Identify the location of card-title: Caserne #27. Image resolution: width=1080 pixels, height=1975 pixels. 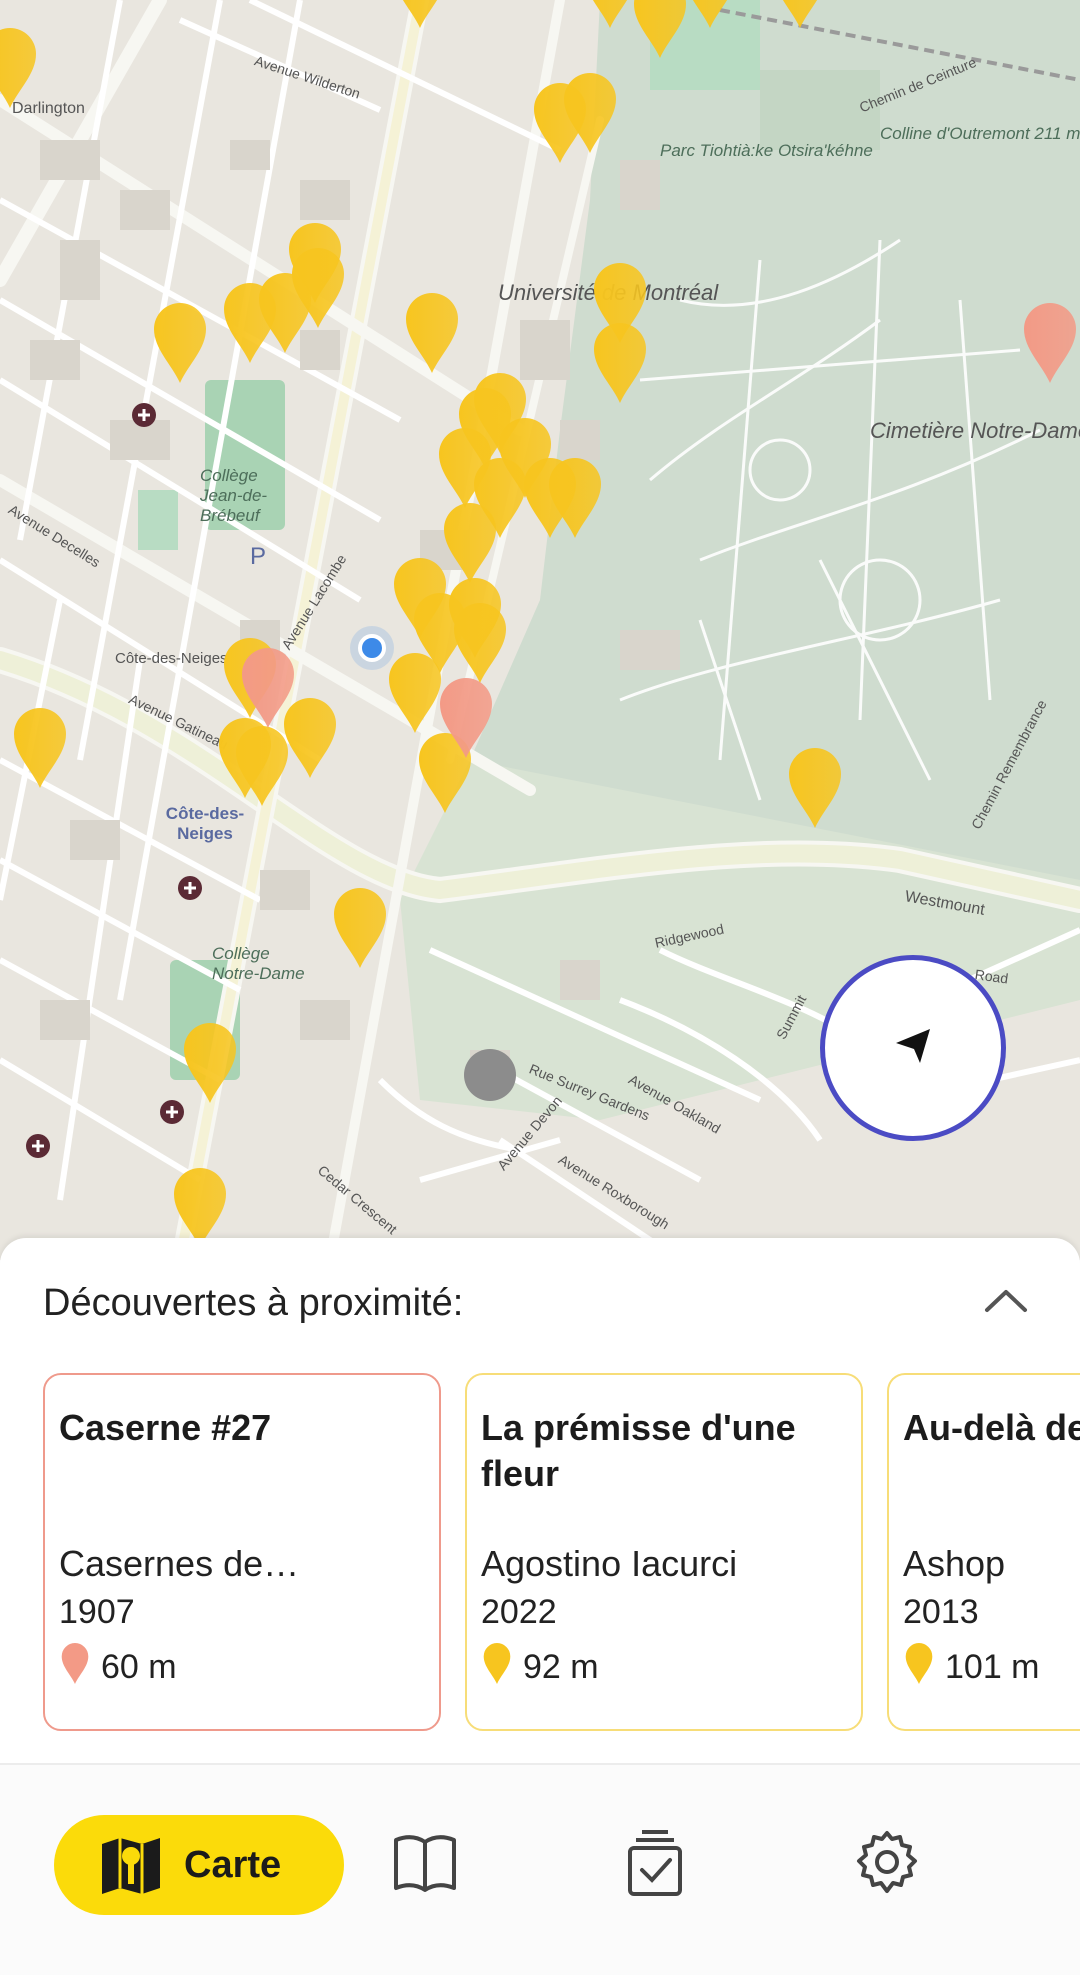
(165, 1427).